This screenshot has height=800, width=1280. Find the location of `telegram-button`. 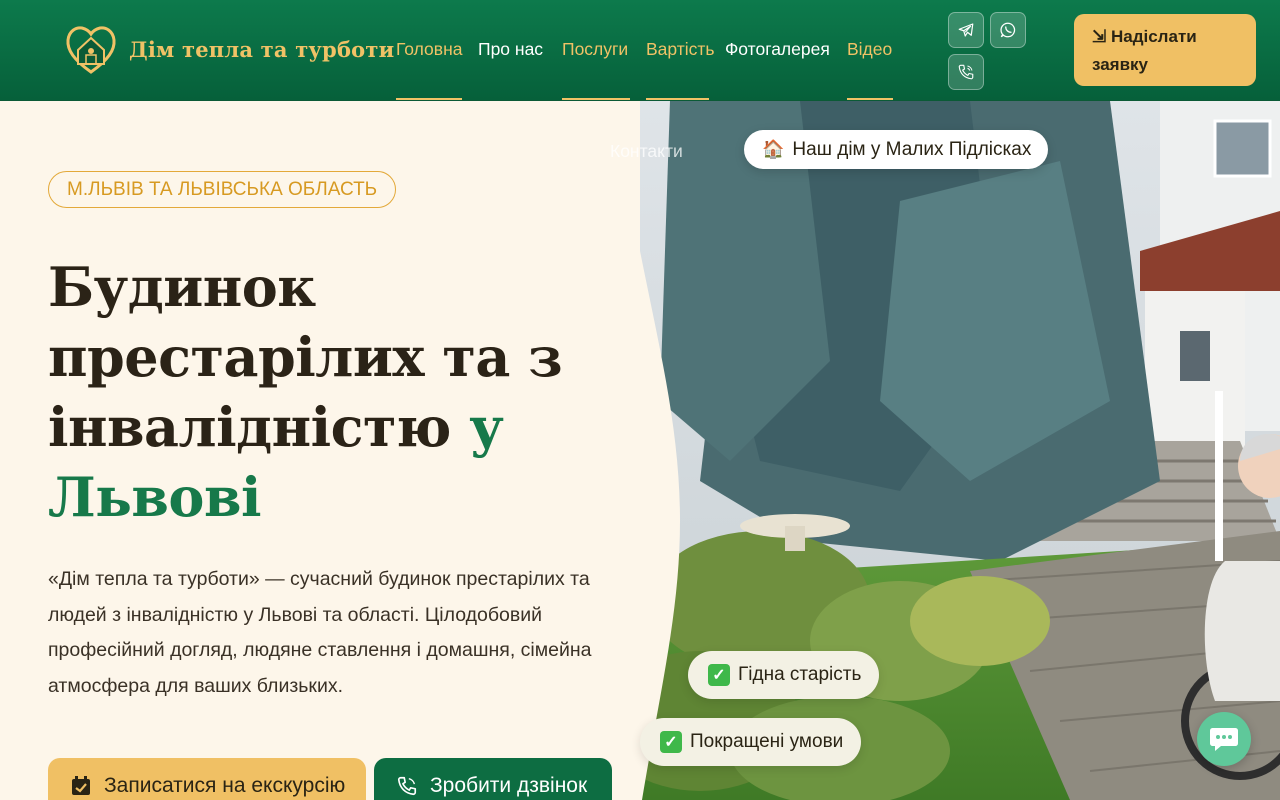

telegram-button is located at coordinates (966, 30).